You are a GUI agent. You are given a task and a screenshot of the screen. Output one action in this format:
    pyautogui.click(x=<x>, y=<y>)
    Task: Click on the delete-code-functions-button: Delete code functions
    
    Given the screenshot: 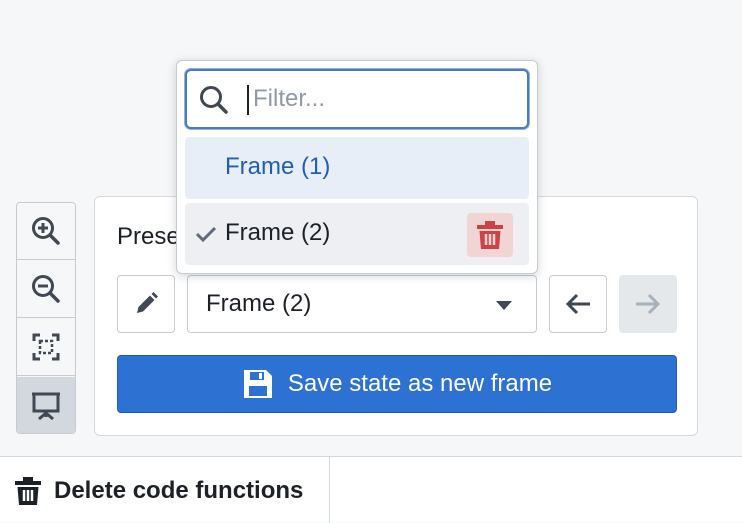 What is the action you would take?
    pyautogui.click(x=158, y=491)
    